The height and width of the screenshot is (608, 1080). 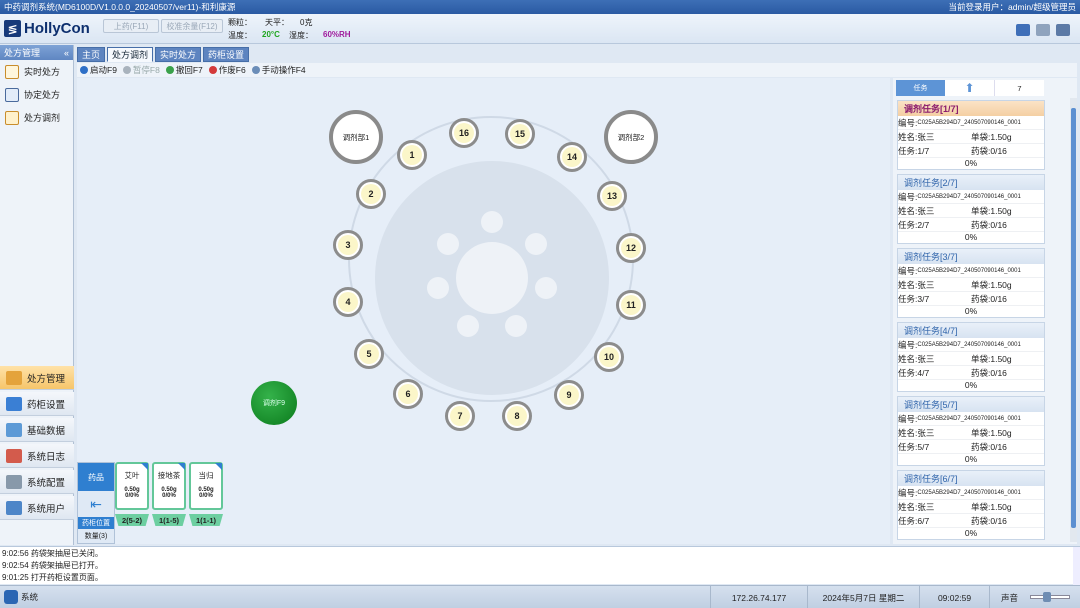 What do you see at coordinates (492, 278) in the screenshot?
I see `turntable-hub` at bounding box center [492, 278].